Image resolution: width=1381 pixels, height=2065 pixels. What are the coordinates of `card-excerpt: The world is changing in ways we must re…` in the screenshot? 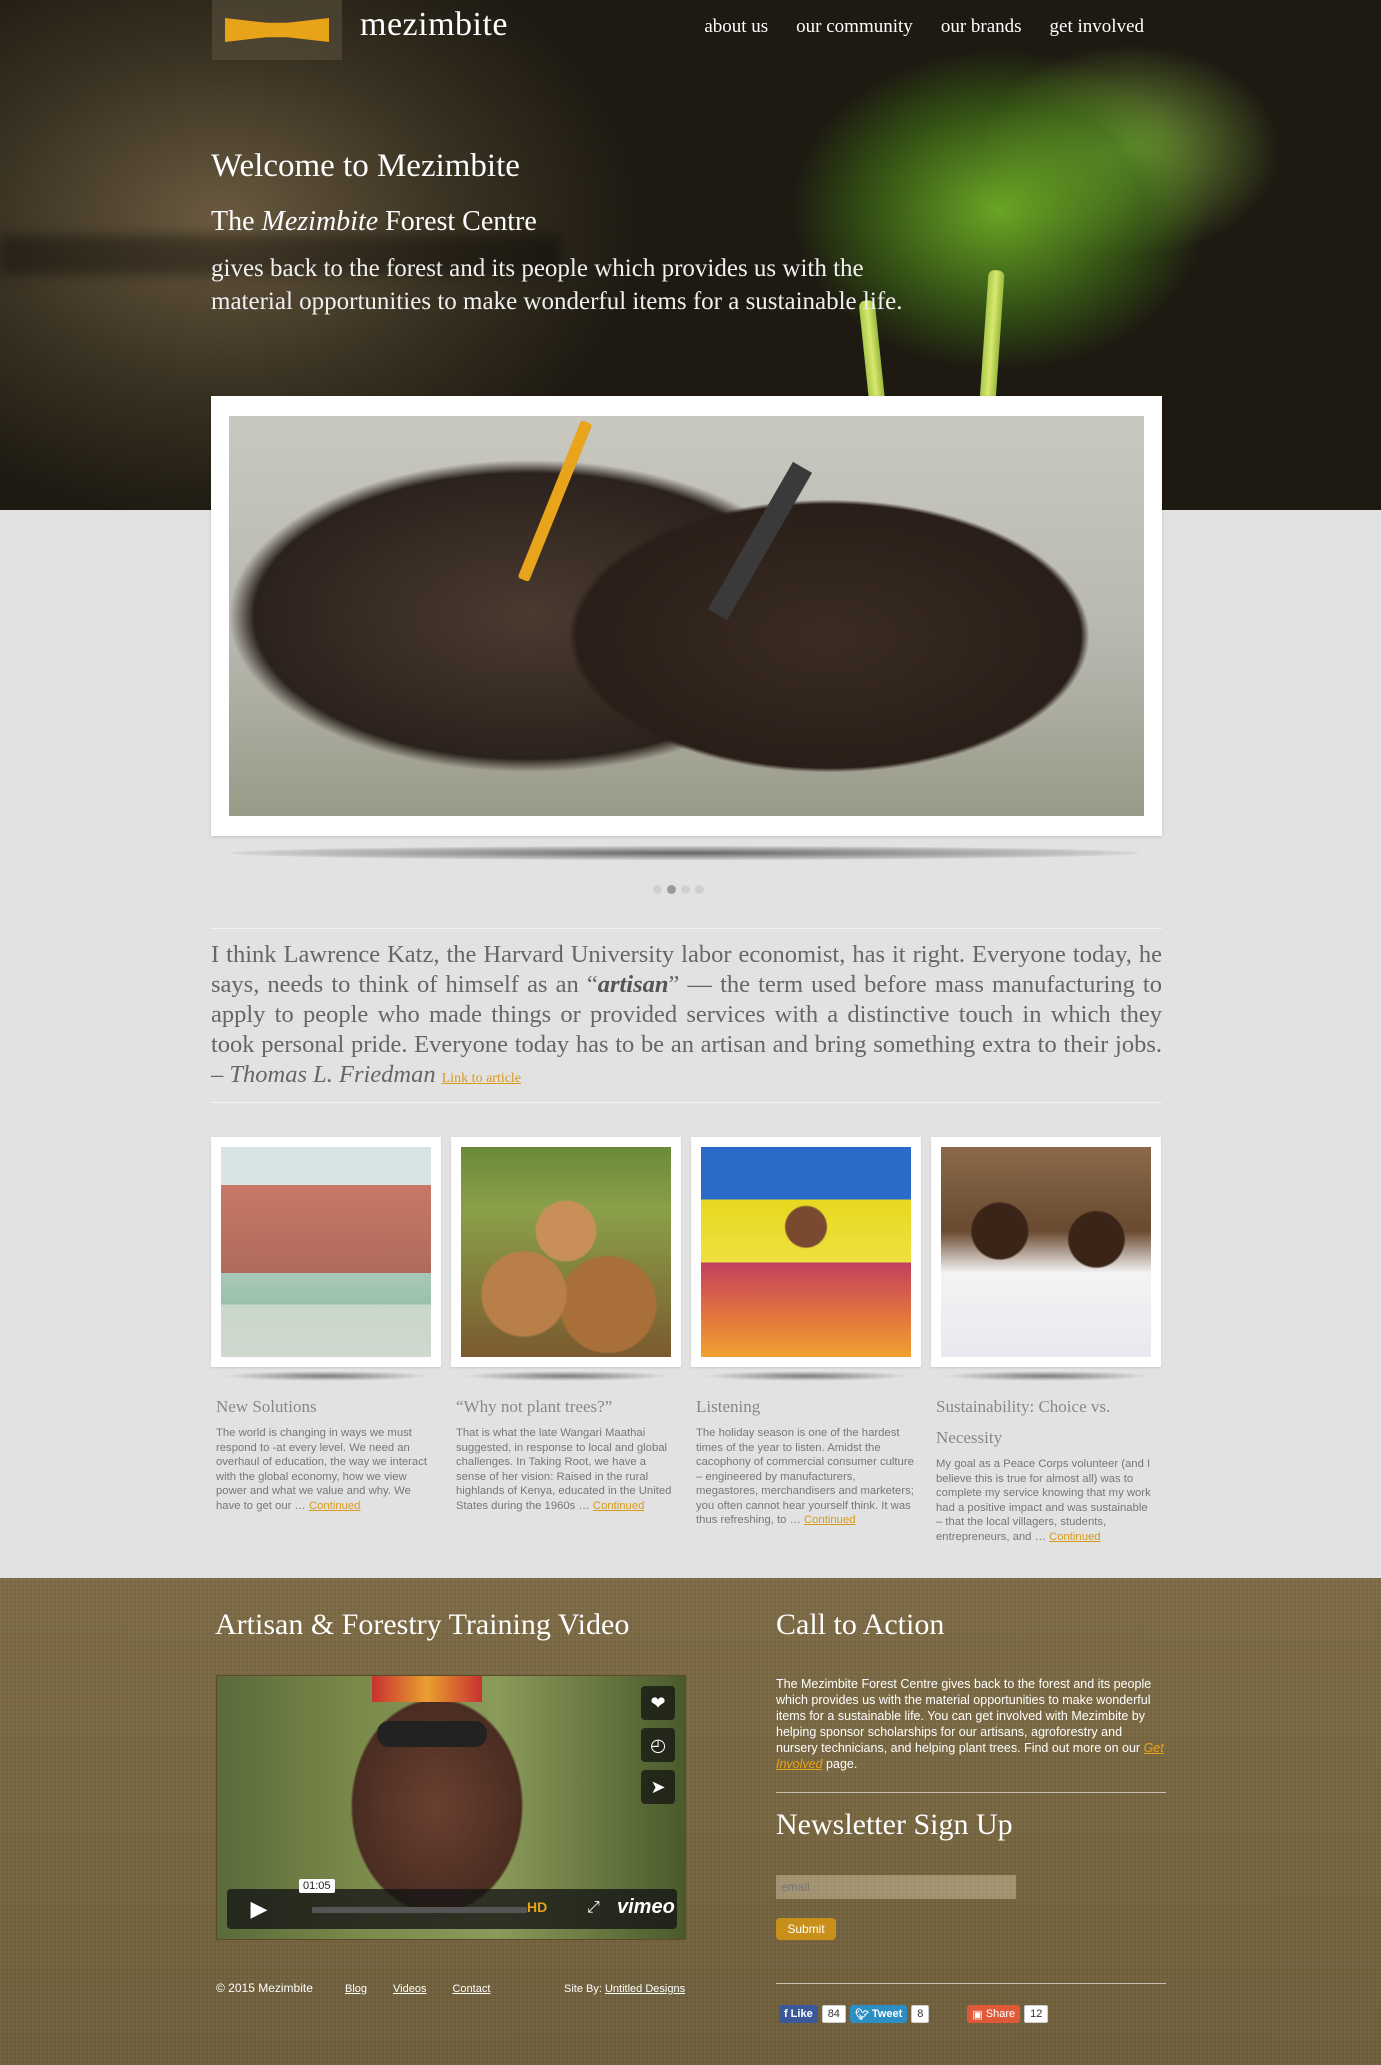 It's located at (326, 1469).